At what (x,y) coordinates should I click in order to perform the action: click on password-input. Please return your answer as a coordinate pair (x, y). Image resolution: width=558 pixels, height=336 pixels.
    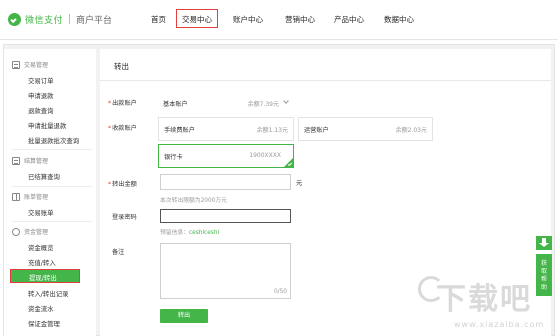
    Looking at the image, I should click on (225, 216).